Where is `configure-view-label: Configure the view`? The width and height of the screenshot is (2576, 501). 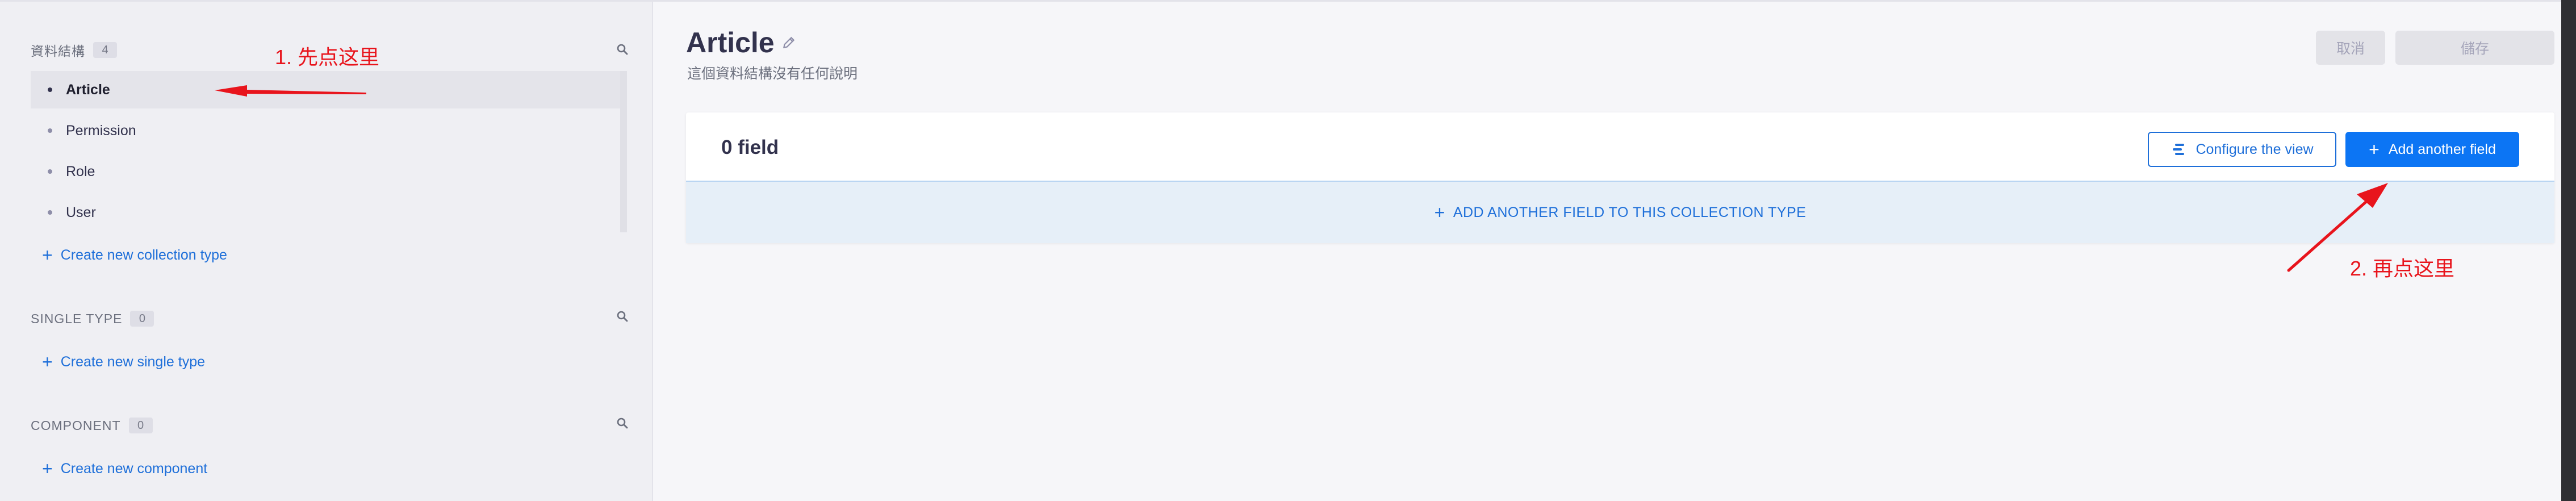
configure-view-label: Configure the view is located at coordinates (2255, 149).